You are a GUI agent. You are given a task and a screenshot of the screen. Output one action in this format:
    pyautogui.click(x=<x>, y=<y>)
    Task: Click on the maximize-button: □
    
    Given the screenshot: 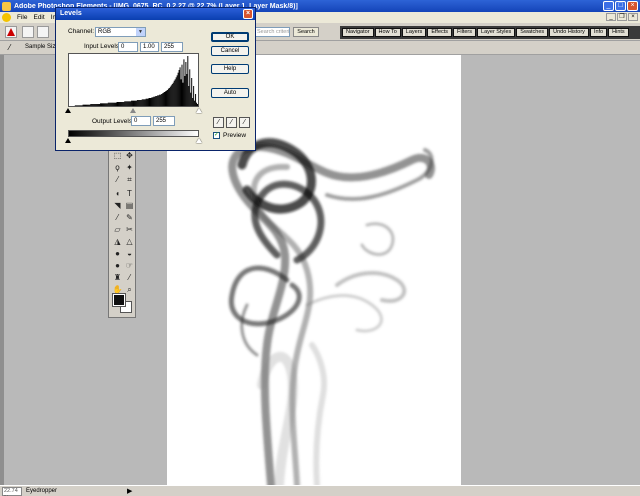 What is the action you would take?
    pyautogui.click(x=620, y=6)
    